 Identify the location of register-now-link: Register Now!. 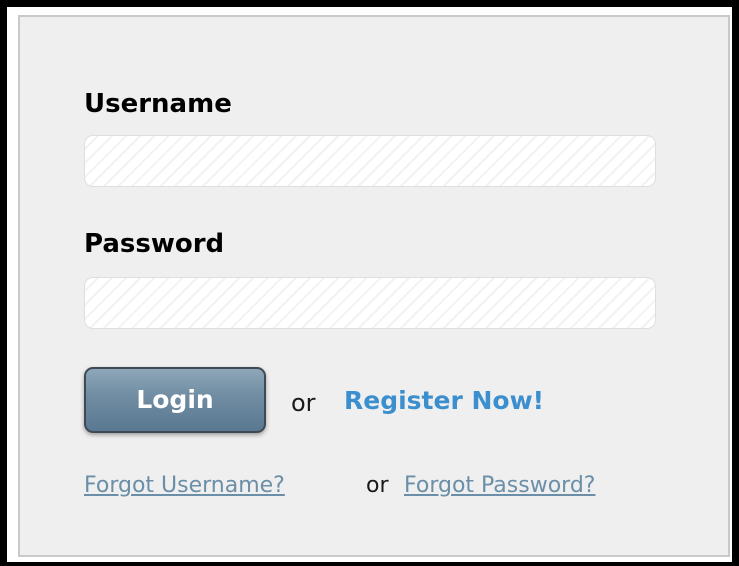
(444, 400).